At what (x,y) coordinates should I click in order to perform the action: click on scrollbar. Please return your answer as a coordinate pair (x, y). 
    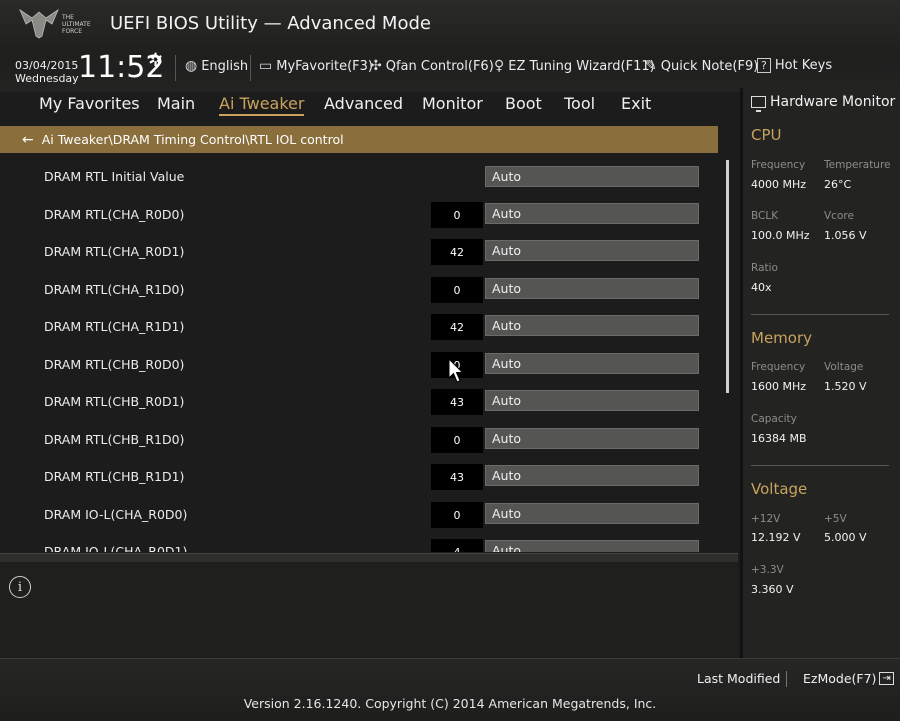
    Looking at the image, I should click on (727, 276).